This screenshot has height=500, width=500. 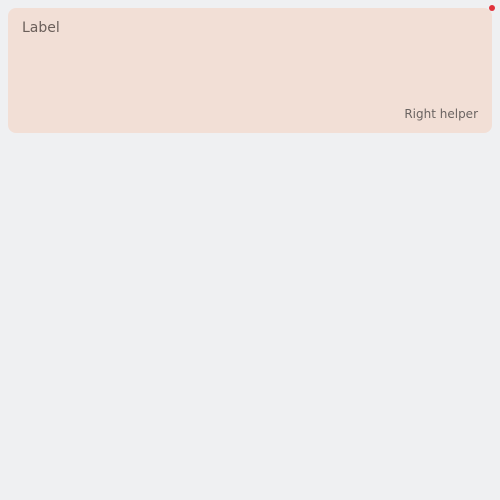 I want to click on right-helper-text: Right helper, so click(x=441, y=114).